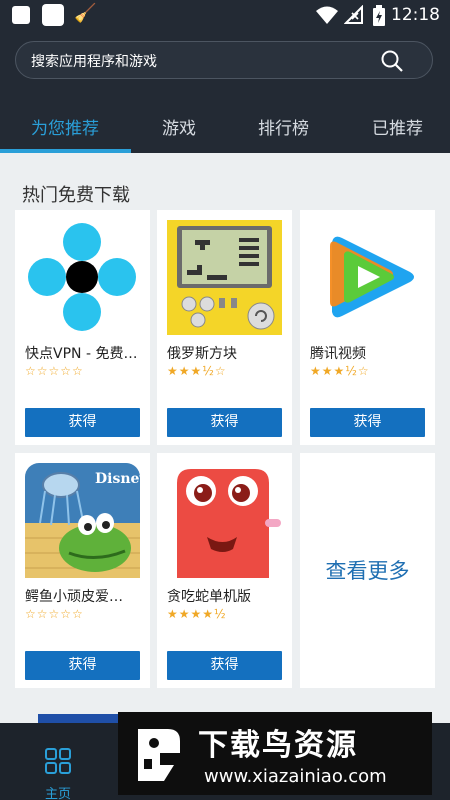 This screenshot has width=450, height=800. What do you see at coordinates (379, 15) in the screenshot?
I see `battery-icon` at bounding box center [379, 15].